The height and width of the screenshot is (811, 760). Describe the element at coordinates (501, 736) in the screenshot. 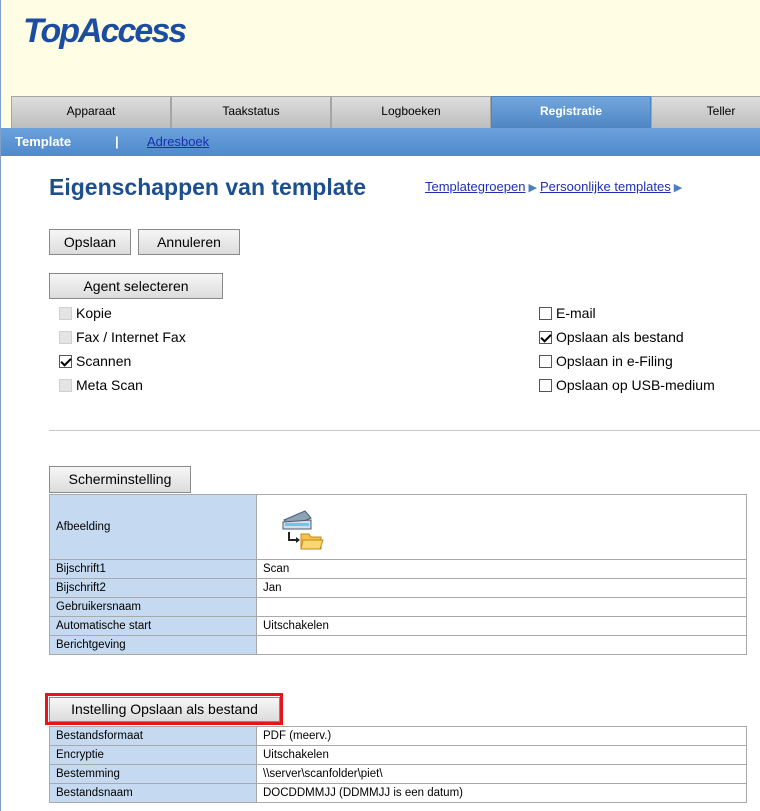

I see `bestandsformaat-value: PDF (meerv.)` at that location.